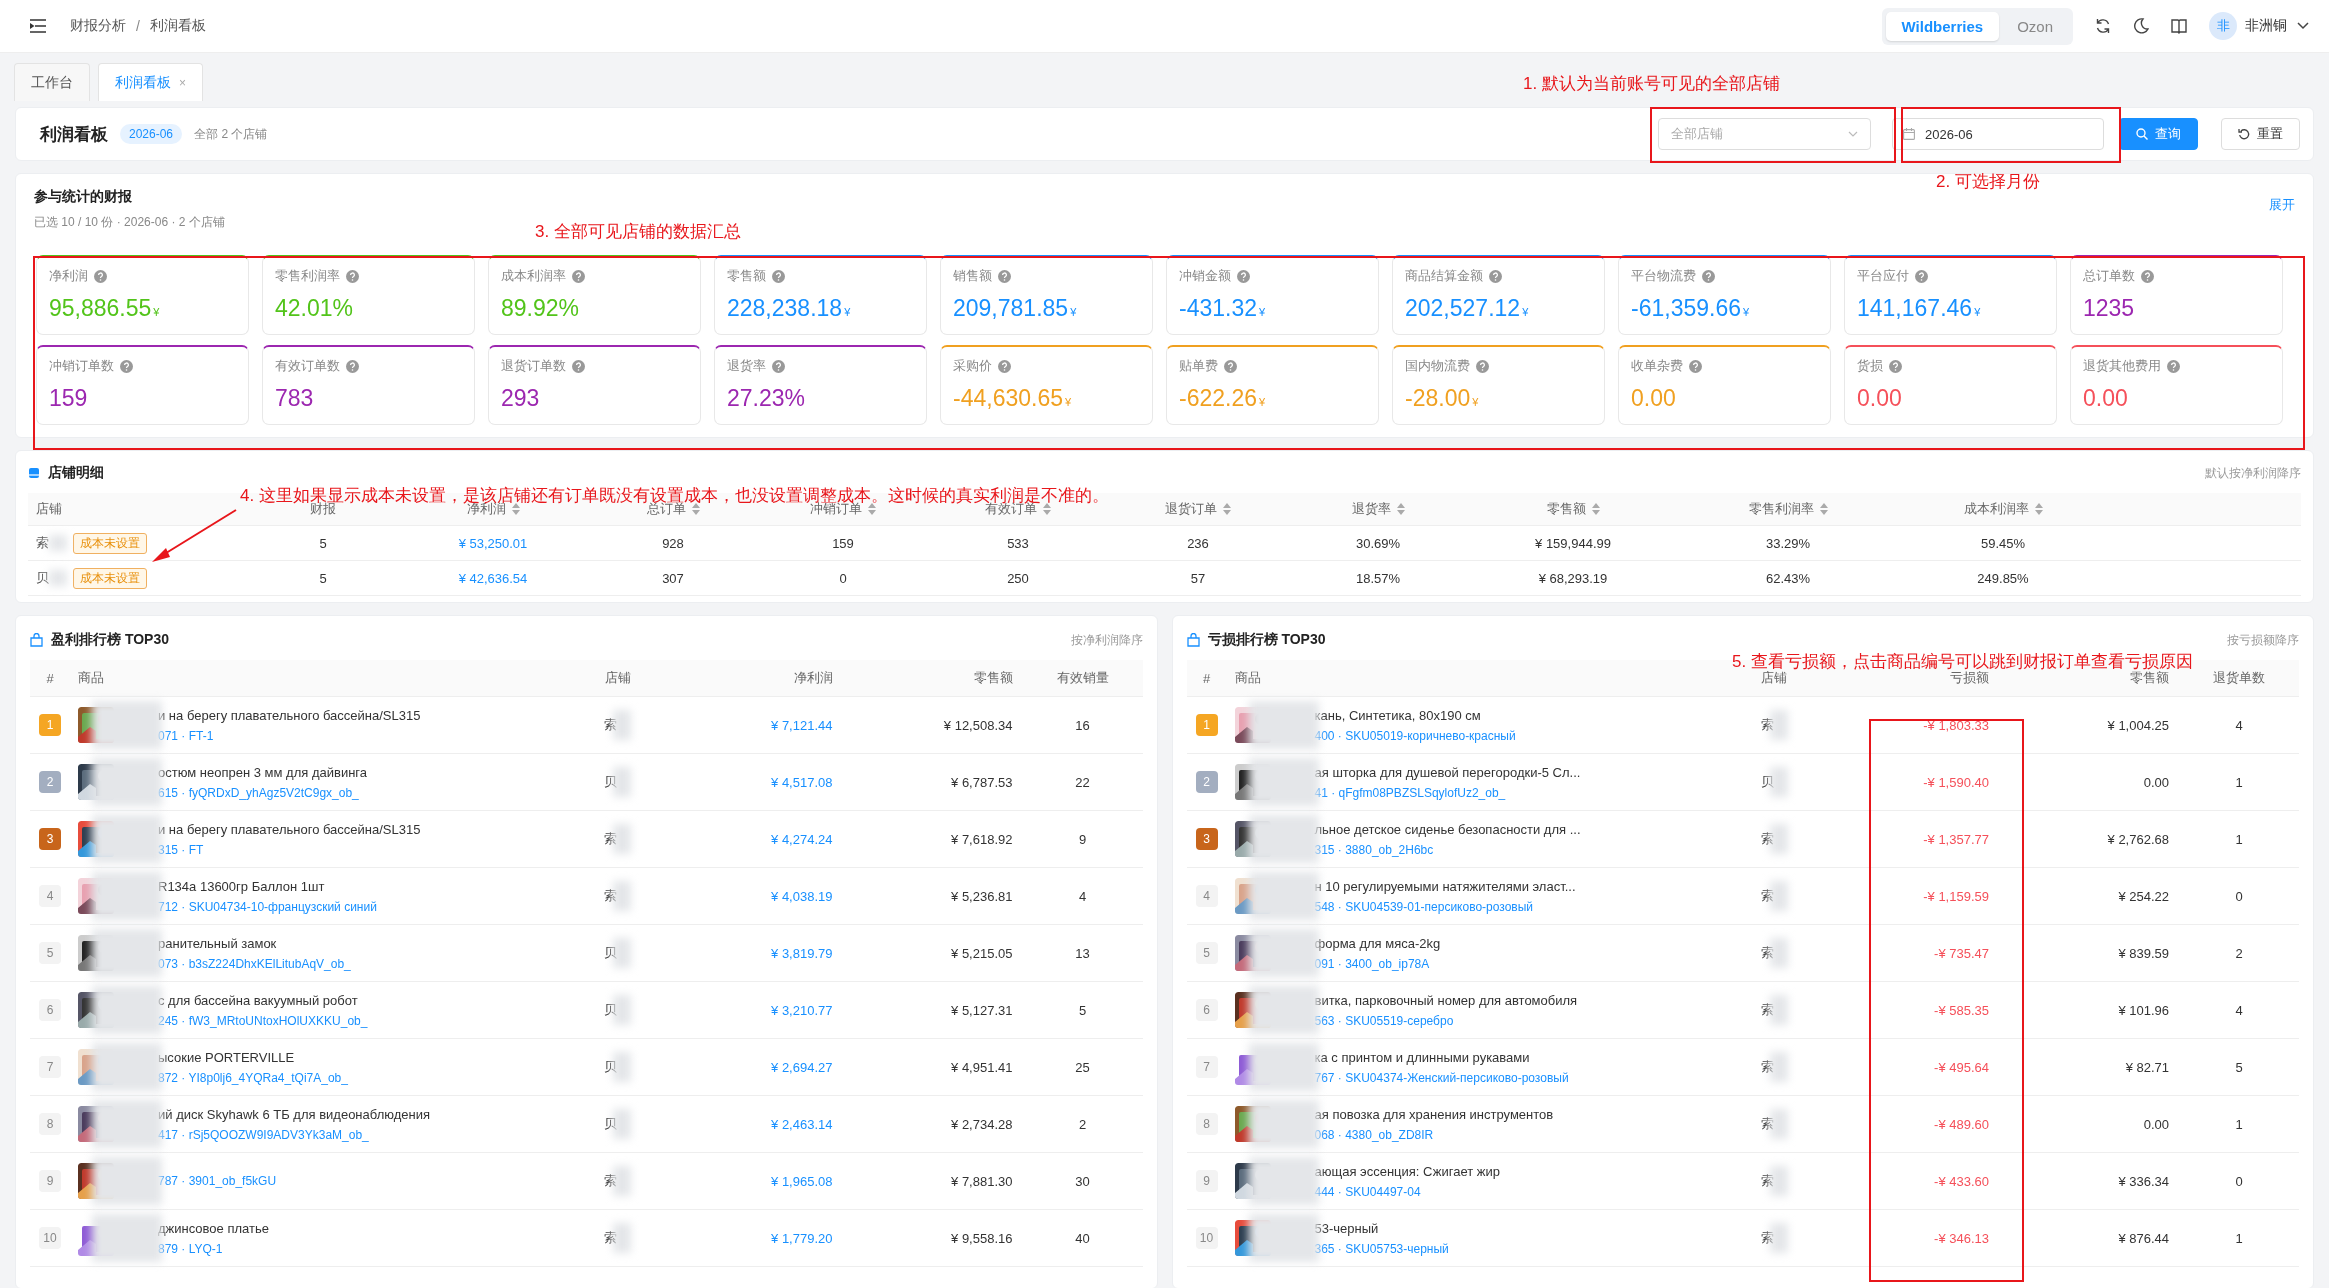 This screenshot has width=2329, height=1288. What do you see at coordinates (1447, 792) in the screenshot?
I see `product-code-link: 41 · qFgfm08PBZSLSqylofUz2_ob_` at bounding box center [1447, 792].